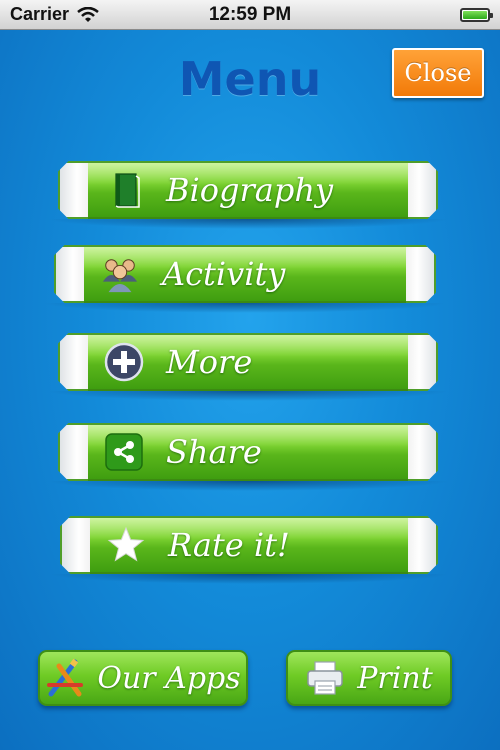 The height and width of the screenshot is (750, 500). What do you see at coordinates (438, 73) in the screenshot?
I see `close-button: Close` at bounding box center [438, 73].